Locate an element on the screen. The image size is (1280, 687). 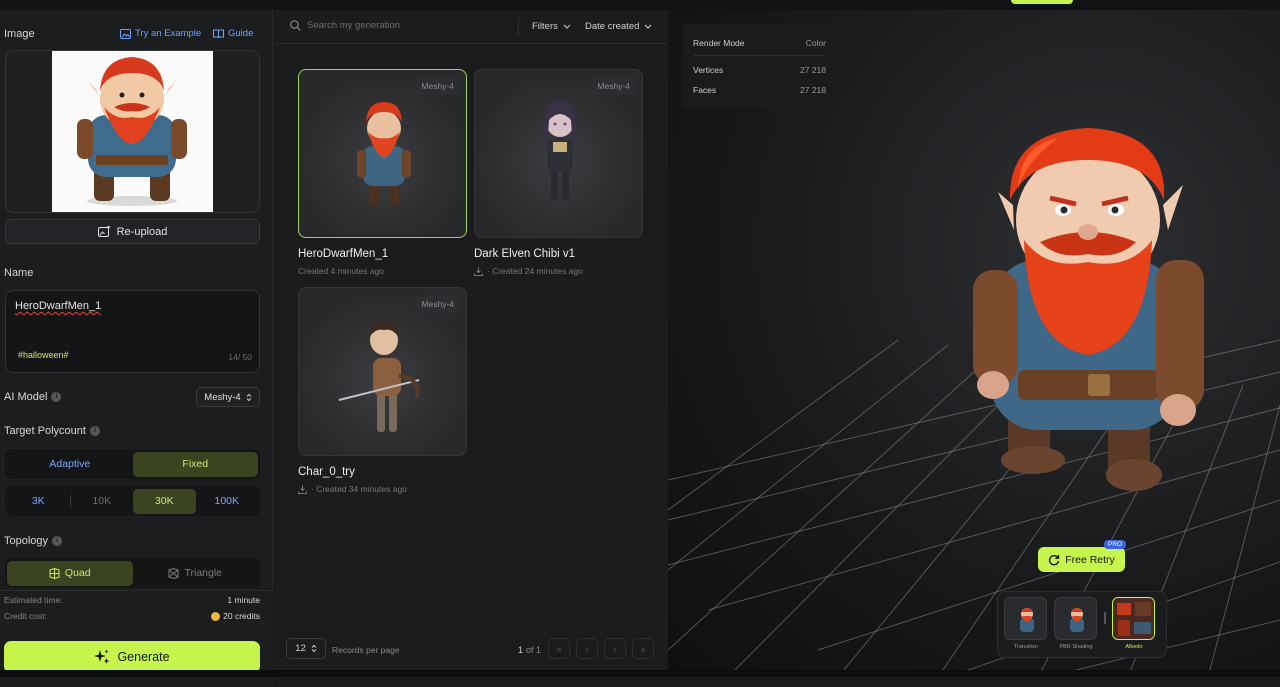
ai-model-label: AI Model i is located at coordinates (33, 397).